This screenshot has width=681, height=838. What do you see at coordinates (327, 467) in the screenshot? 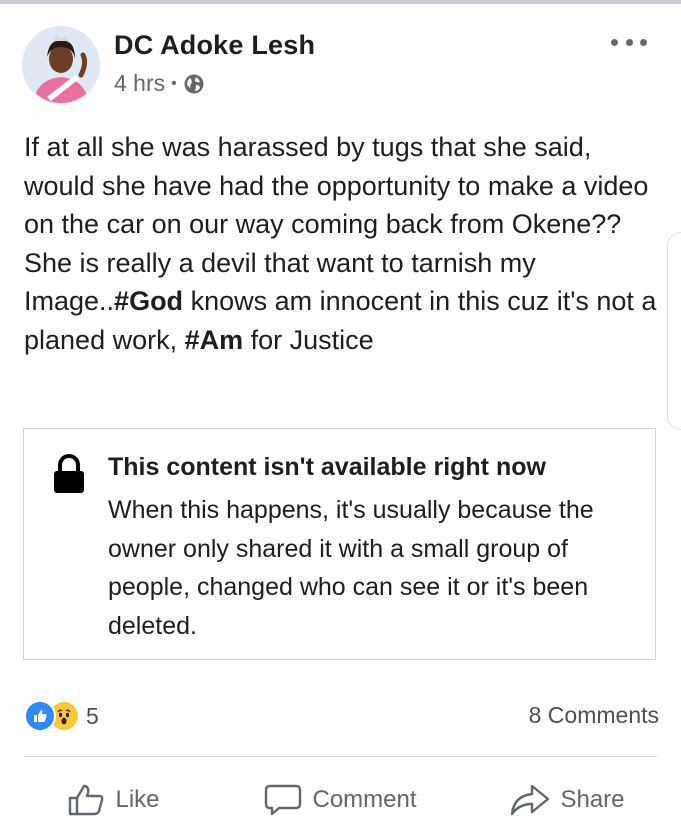
I see `unavailable-title: This content isn't available right now` at bounding box center [327, 467].